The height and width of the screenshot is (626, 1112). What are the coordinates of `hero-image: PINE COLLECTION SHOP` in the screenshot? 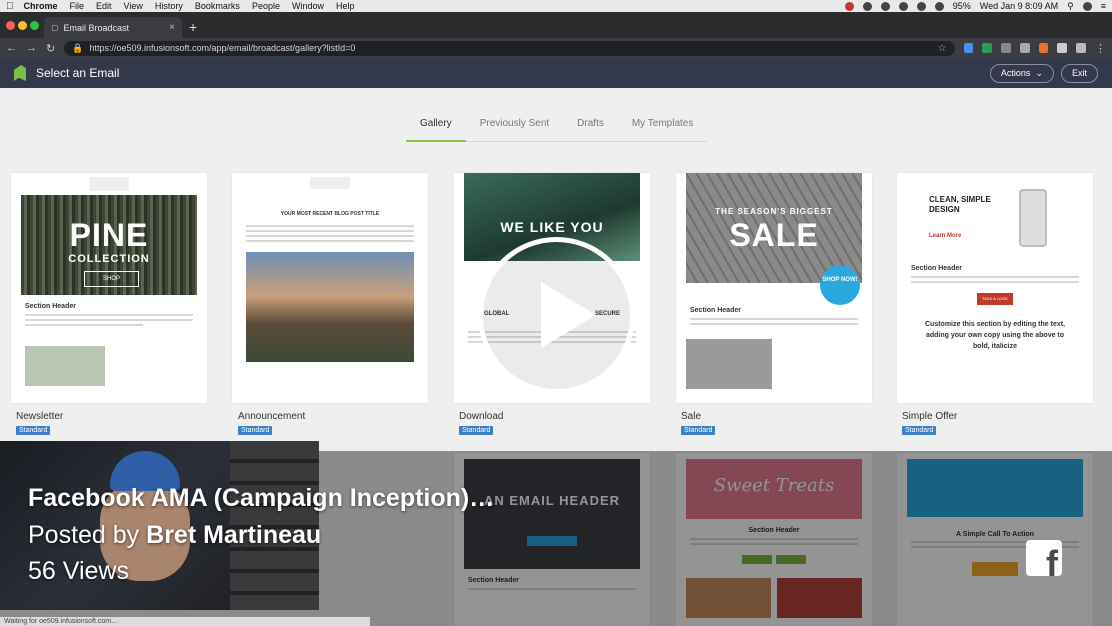 It's located at (109, 245).